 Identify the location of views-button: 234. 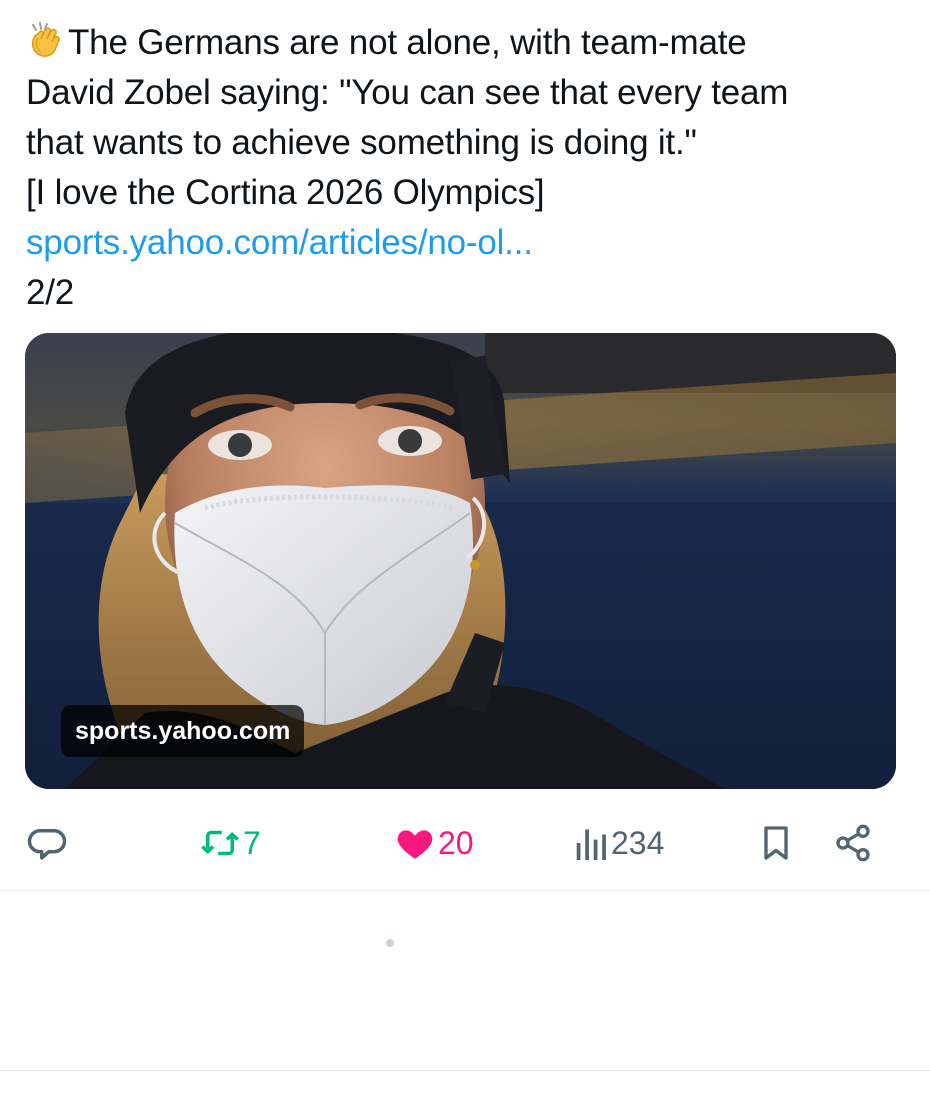
(619, 843).